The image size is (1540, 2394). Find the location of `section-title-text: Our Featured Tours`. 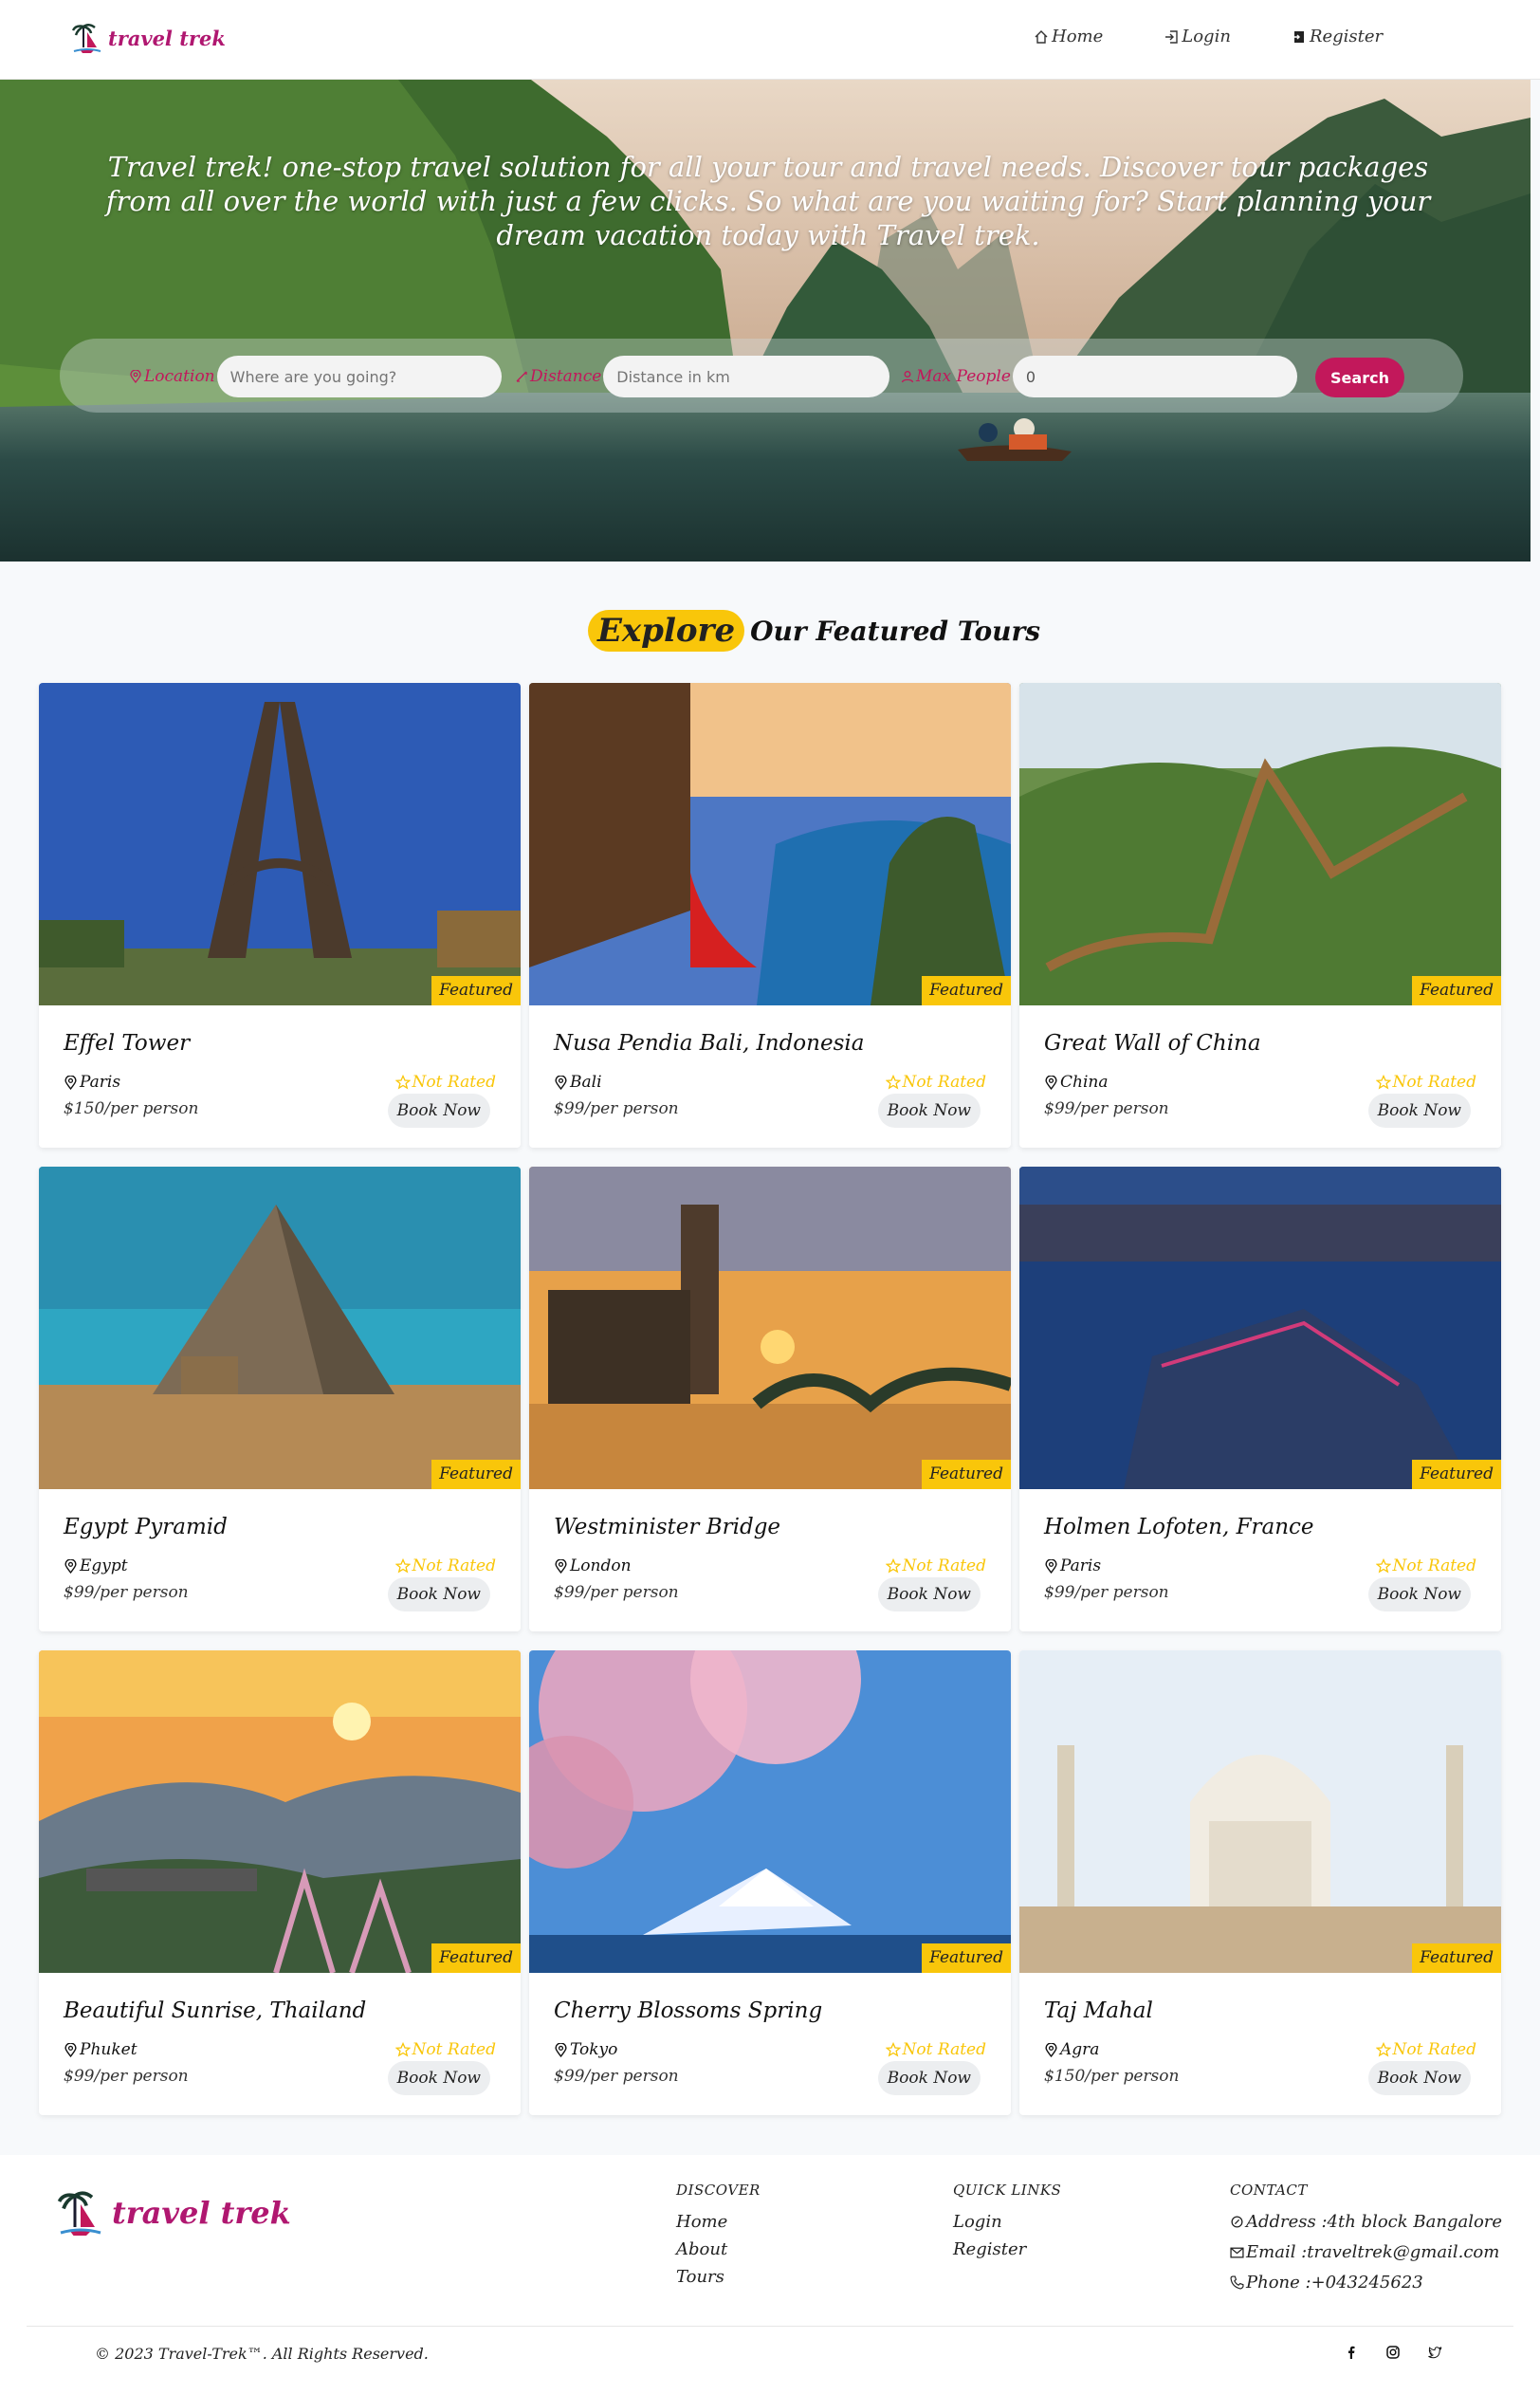

section-title-text: Our Featured Tours is located at coordinates (895, 631).